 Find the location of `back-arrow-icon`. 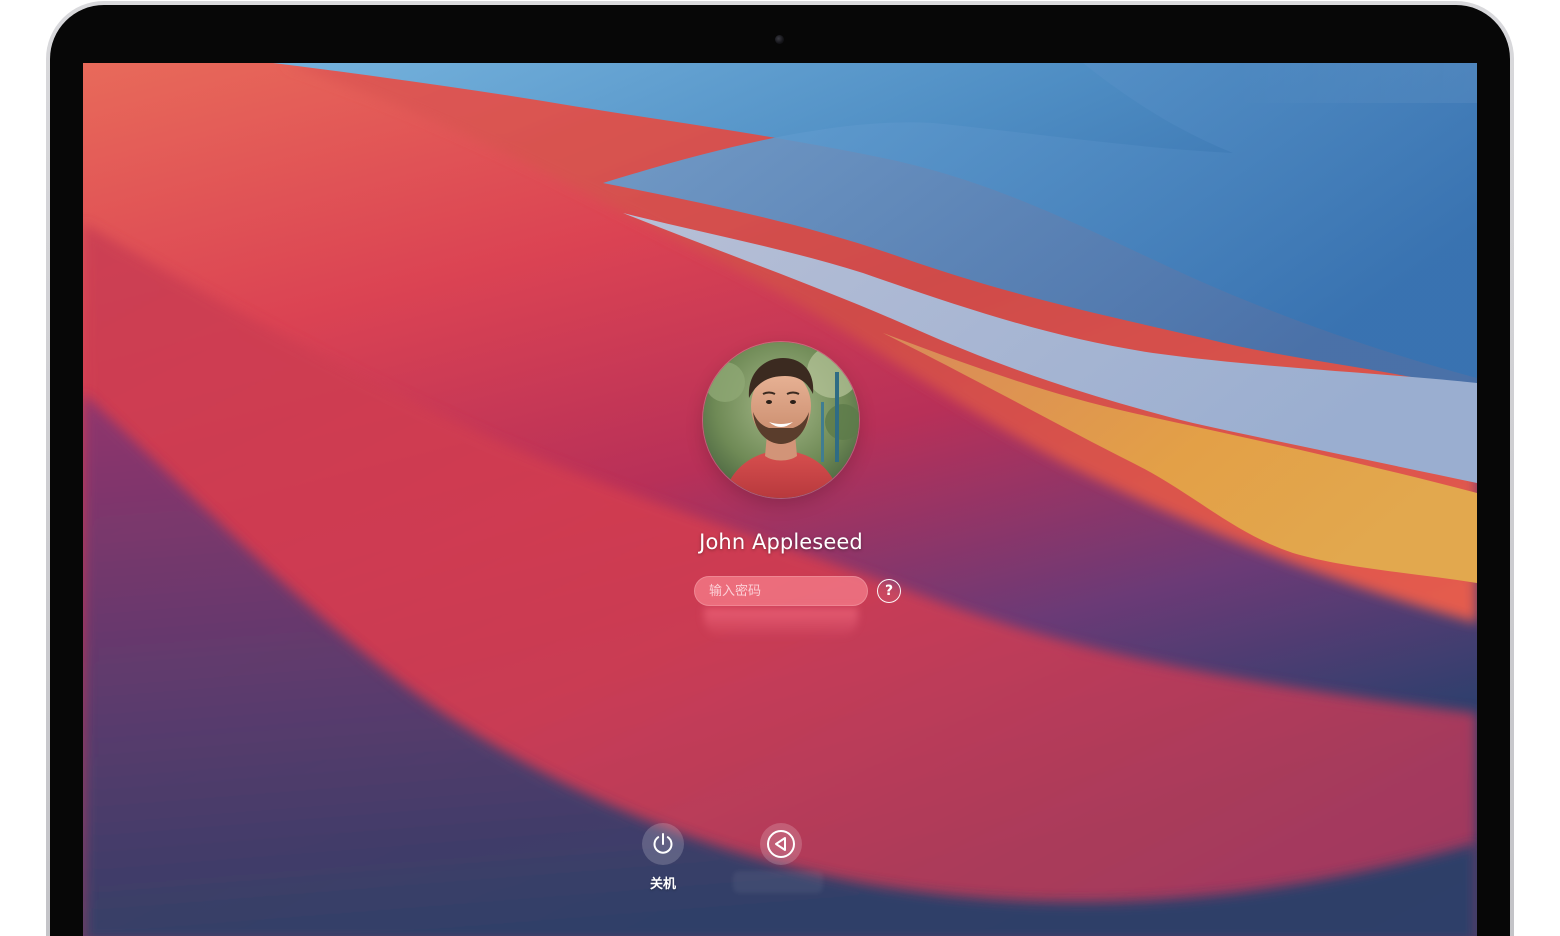

back-arrow-icon is located at coordinates (781, 844).